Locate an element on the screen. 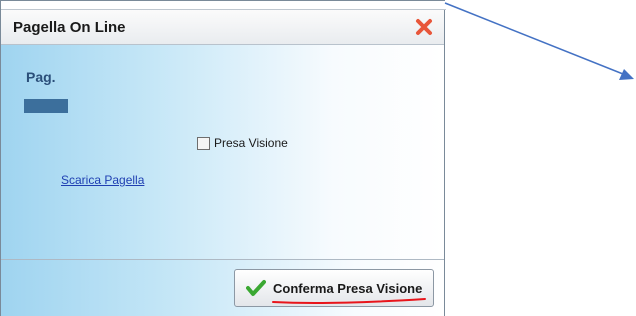 This screenshot has height=316, width=636. dialog-titlebar: Pagella On Line is located at coordinates (222, 27).